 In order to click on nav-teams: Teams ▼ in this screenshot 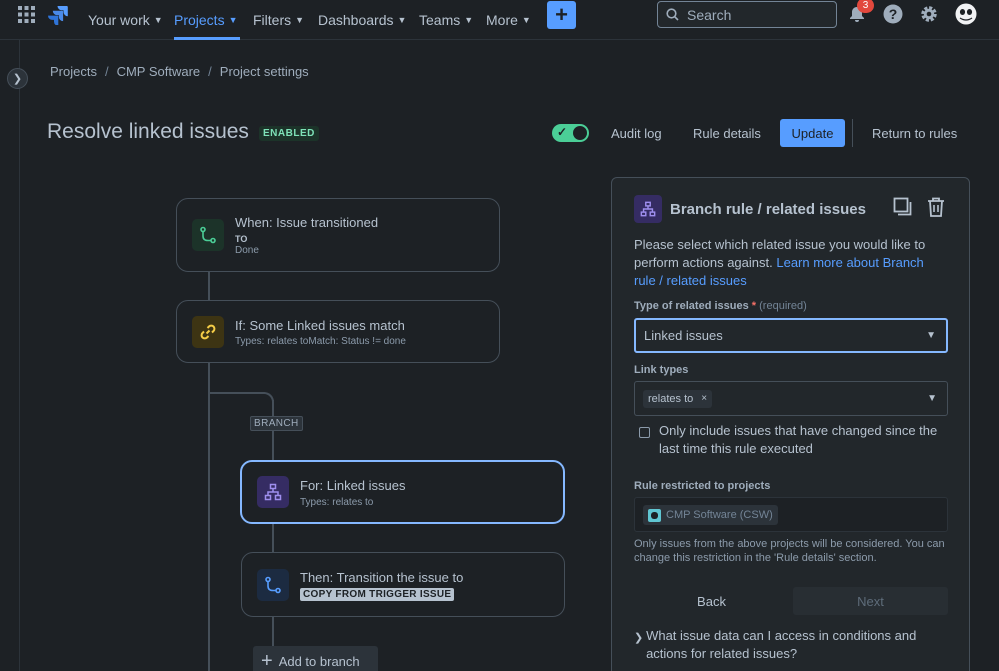, I will do `click(446, 20)`.